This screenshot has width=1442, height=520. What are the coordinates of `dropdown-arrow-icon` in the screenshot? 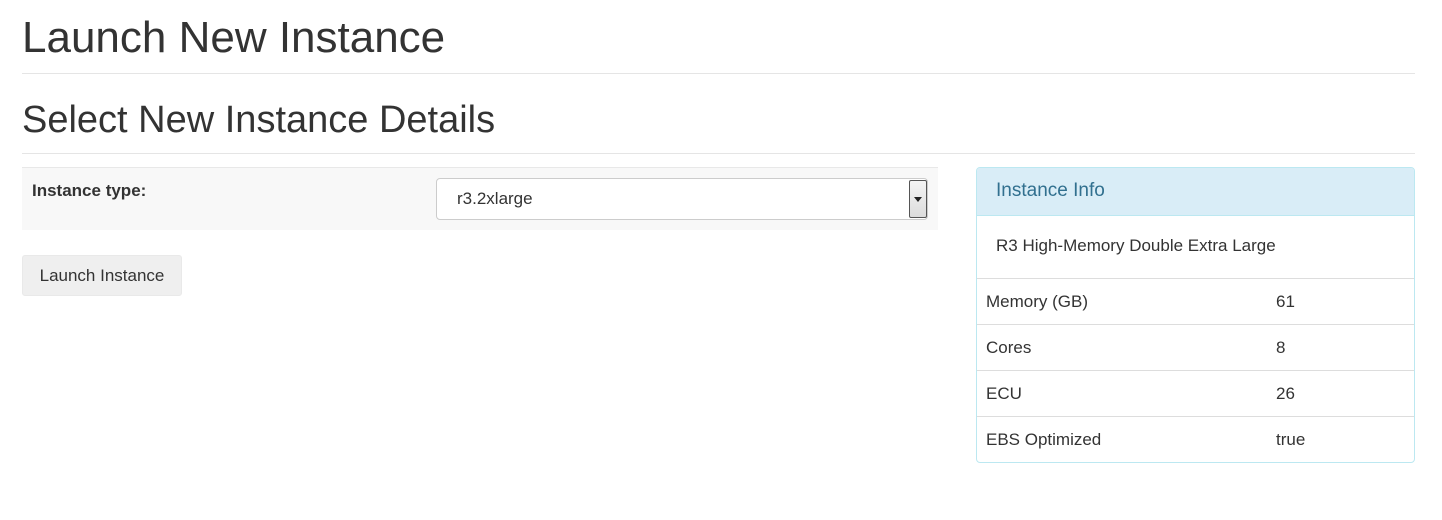 It's located at (918, 199).